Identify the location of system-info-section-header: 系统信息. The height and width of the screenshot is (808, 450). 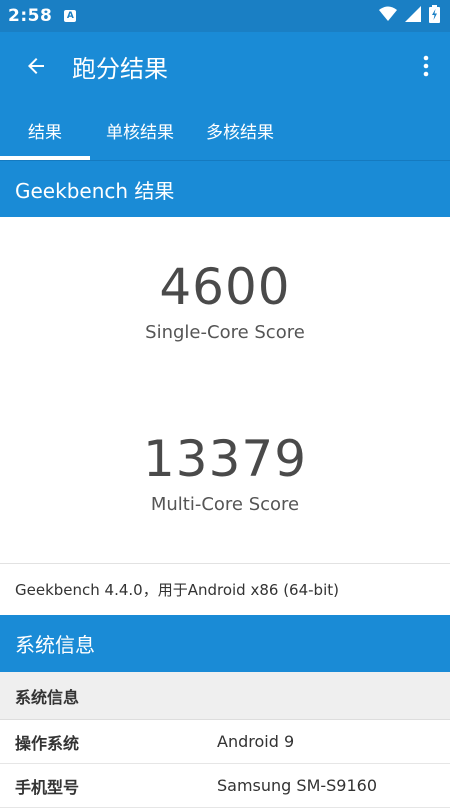
(225, 643).